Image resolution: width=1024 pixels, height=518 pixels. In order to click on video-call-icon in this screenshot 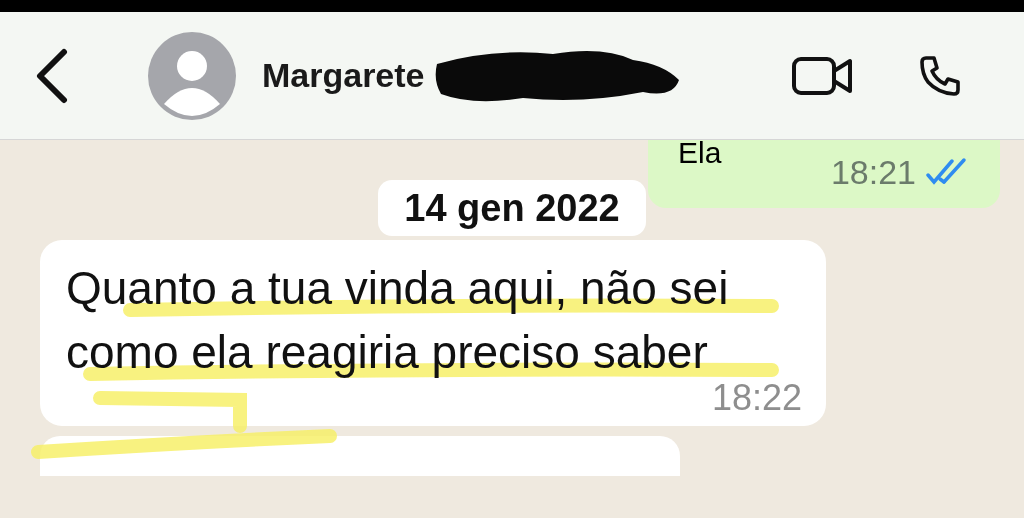, I will do `click(823, 75)`.